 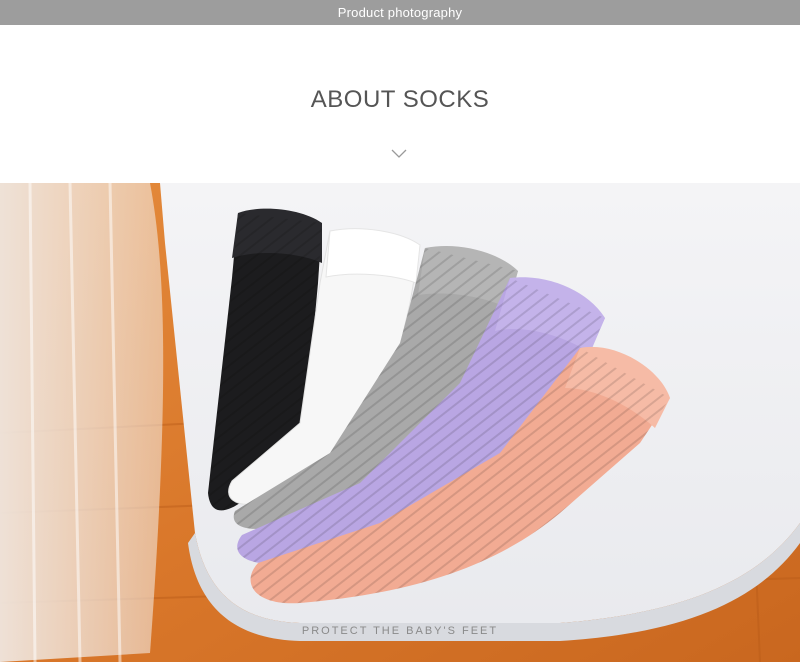 What do you see at coordinates (400, 99) in the screenshot?
I see `section-title: ABOUT SOCKS` at bounding box center [400, 99].